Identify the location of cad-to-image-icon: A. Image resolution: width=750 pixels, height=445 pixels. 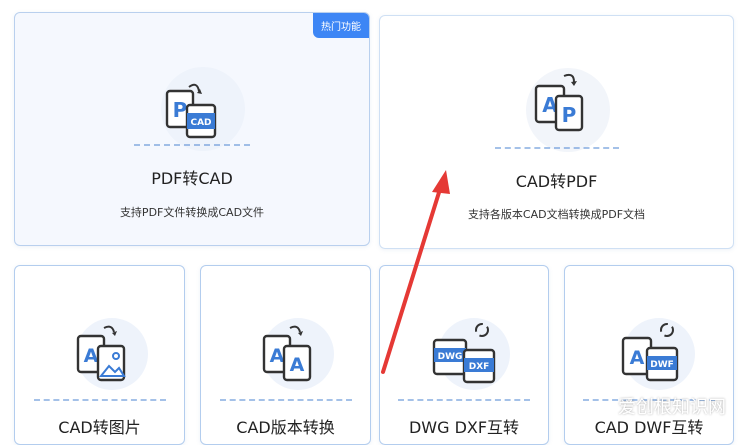
(111, 354).